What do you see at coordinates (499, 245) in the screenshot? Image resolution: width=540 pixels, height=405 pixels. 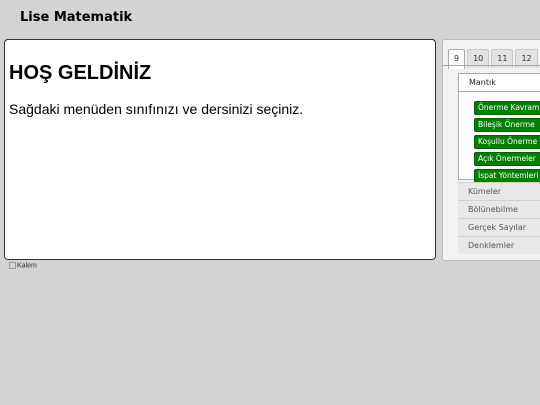 I see `section-header-denklemler: Denklemler` at bounding box center [499, 245].